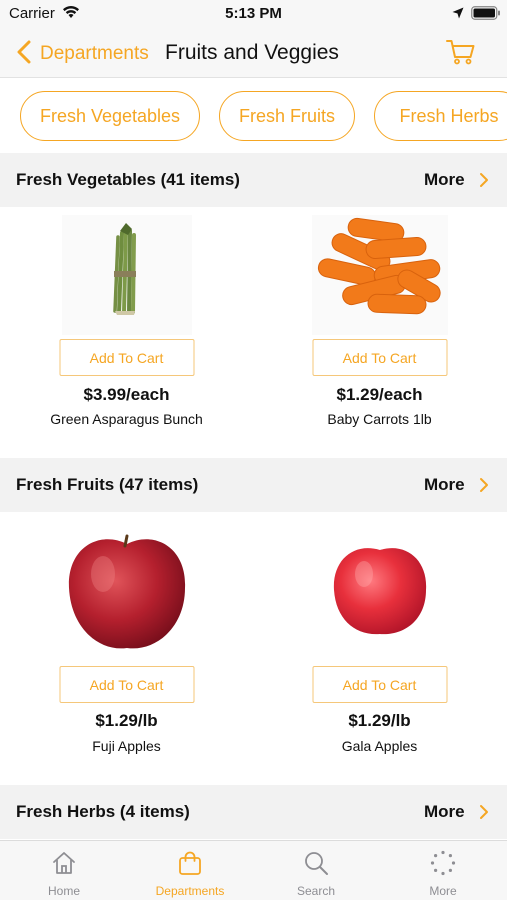 The image size is (507, 900). What do you see at coordinates (379, 419) in the screenshot?
I see `product-name: Baby Carrots 1lb` at bounding box center [379, 419].